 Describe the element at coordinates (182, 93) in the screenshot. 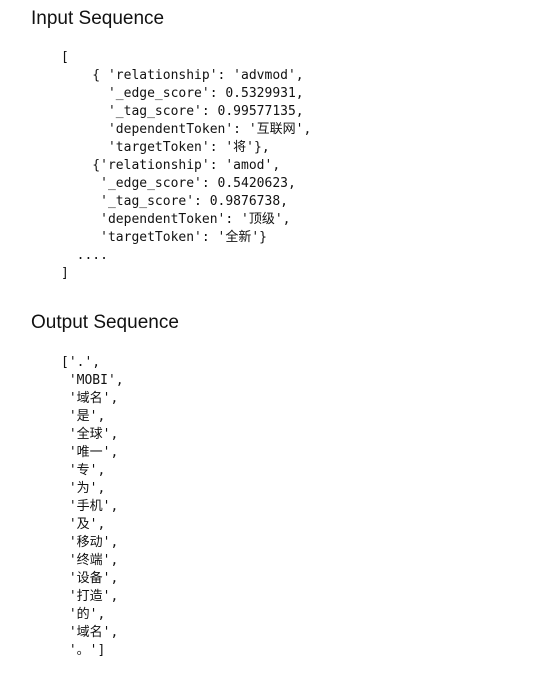

I see `code-line: '_edge_score': 0.5329931,` at that location.